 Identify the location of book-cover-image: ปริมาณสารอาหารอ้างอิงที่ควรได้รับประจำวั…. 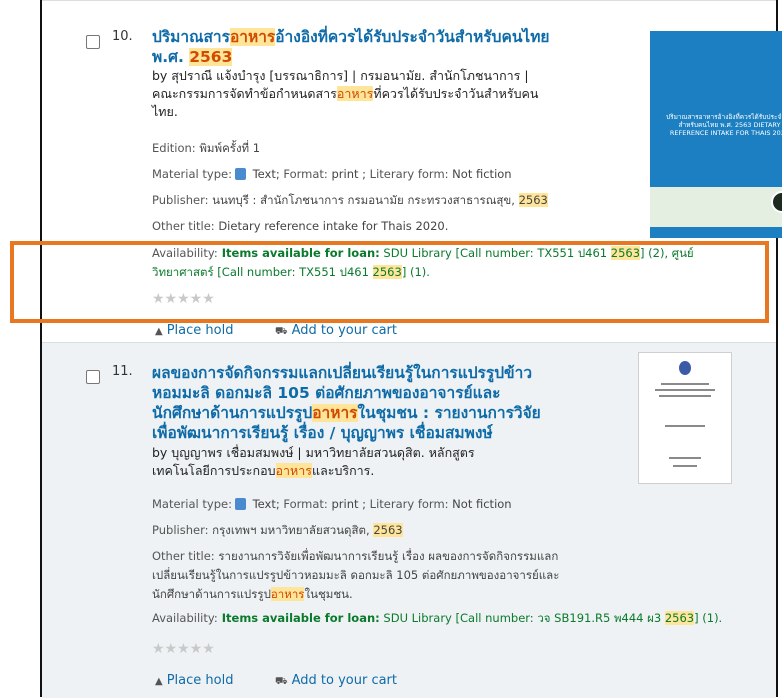
(716, 134).